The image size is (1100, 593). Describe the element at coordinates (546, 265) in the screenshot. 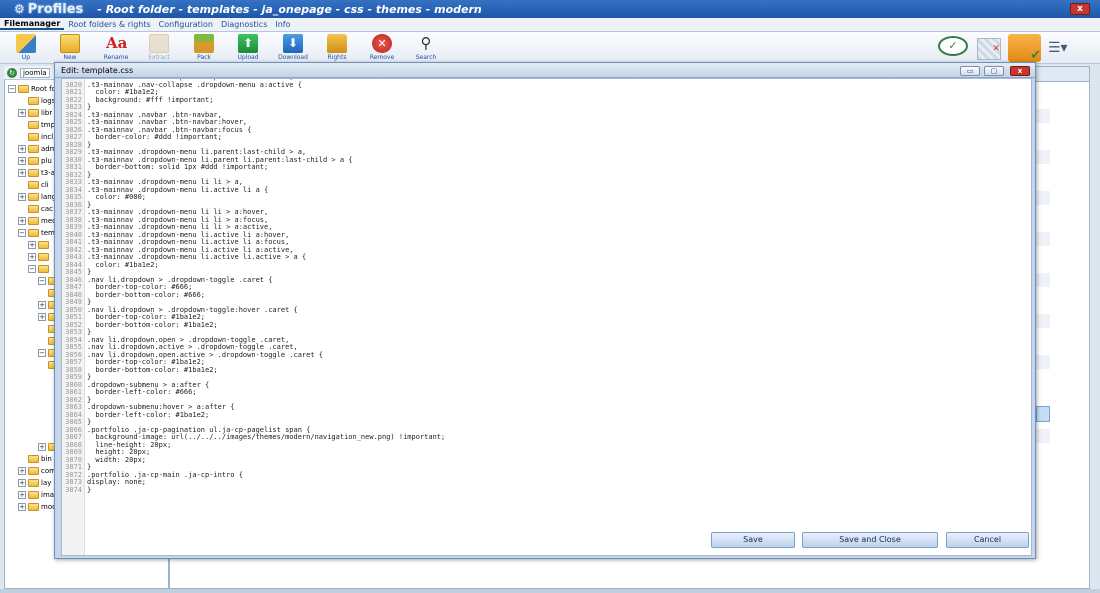

I see `code-line: 3844 color: #1ba1e2;` at that location.